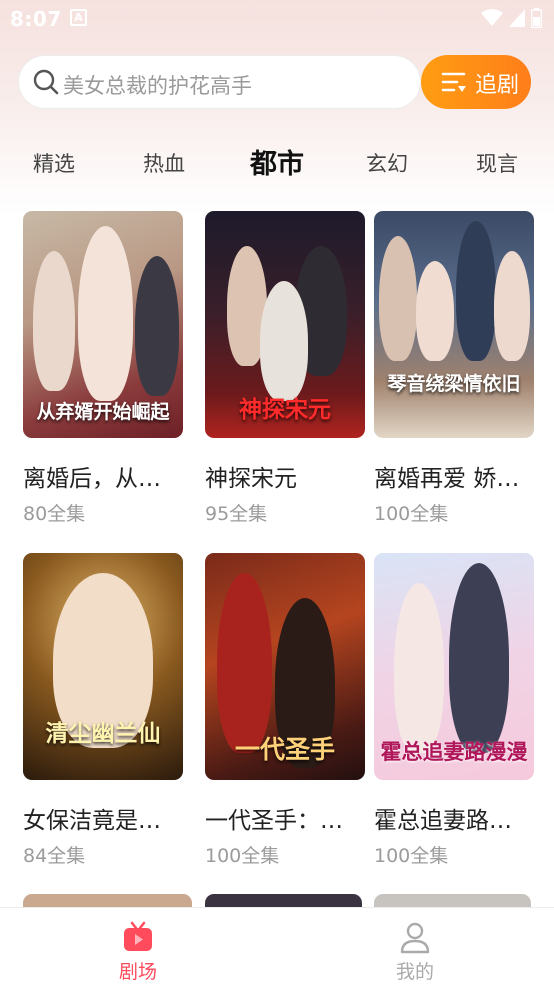 This screenshot has height=985, width=554. What do you see at coordinates (54, 163) in the screenshot?
I see `tab-featured: 精选` at bounding box center [54, 163].